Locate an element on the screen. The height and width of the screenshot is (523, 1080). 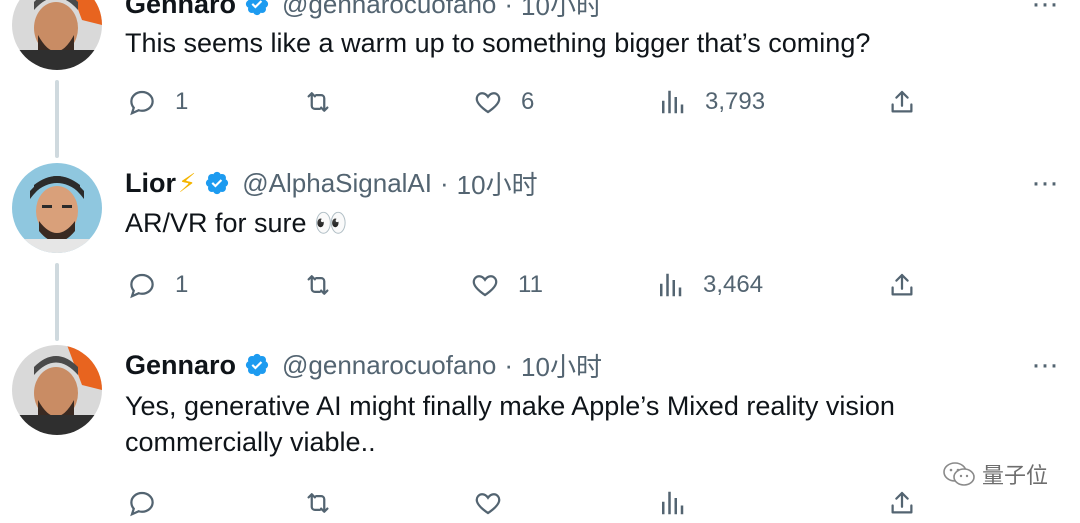
view-count: 3,793 is located at coordinates (735, 101).